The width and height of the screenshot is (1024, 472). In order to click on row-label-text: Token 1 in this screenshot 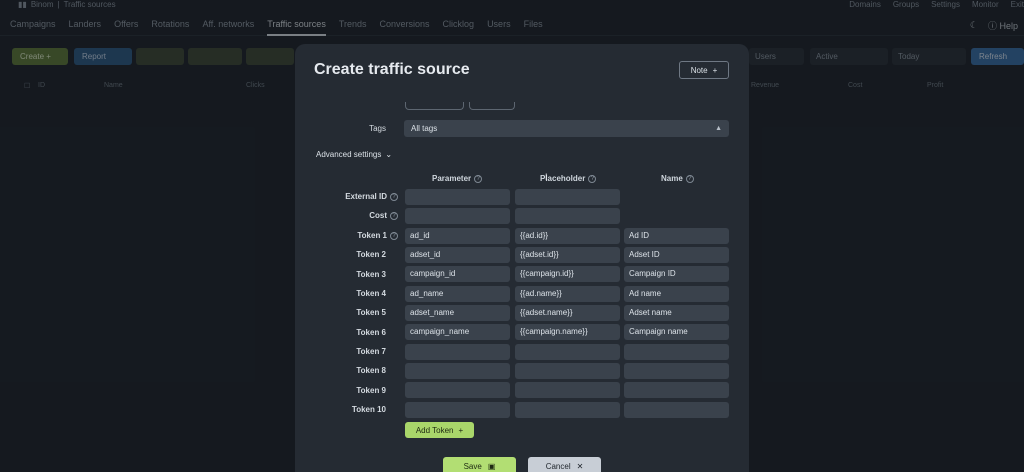, I will do `click(372, 235)`.